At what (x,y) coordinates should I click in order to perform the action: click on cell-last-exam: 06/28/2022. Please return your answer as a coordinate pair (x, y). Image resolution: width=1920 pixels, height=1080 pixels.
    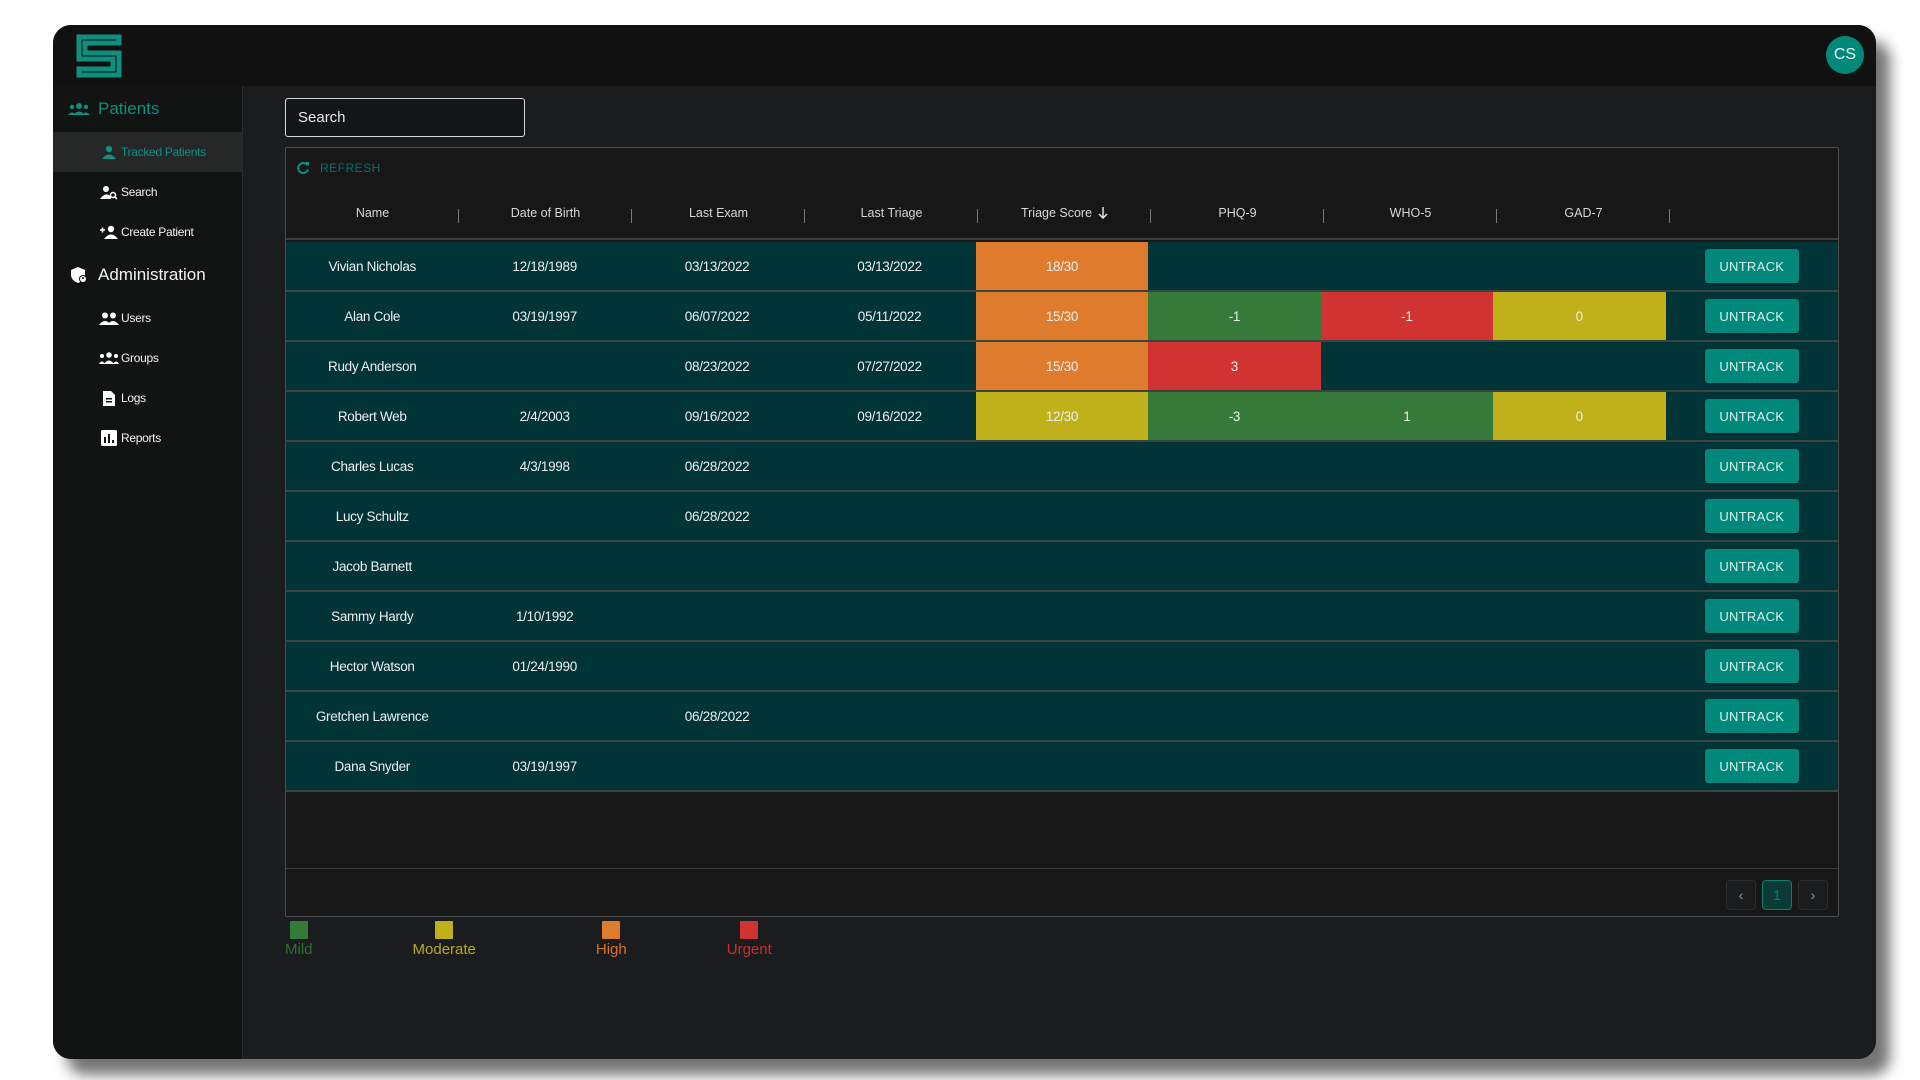
    Looking at the image, I should click on (717, 516).